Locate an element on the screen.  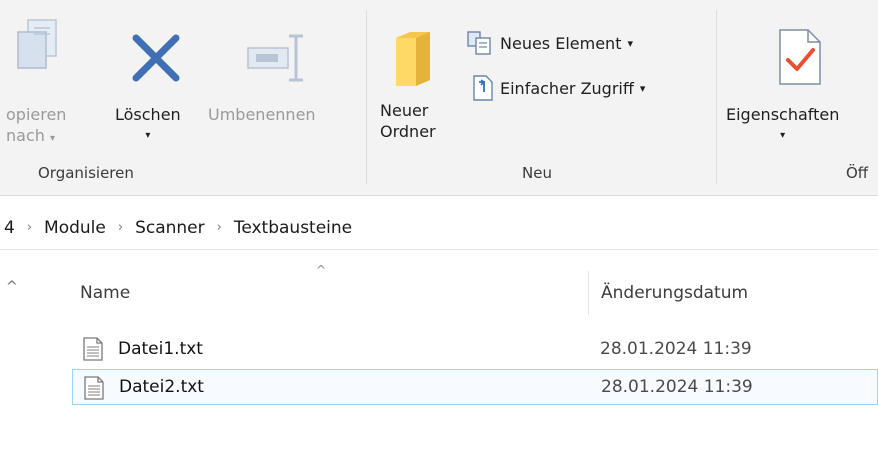
copy-to-icon is located at coordinates (39, 49).